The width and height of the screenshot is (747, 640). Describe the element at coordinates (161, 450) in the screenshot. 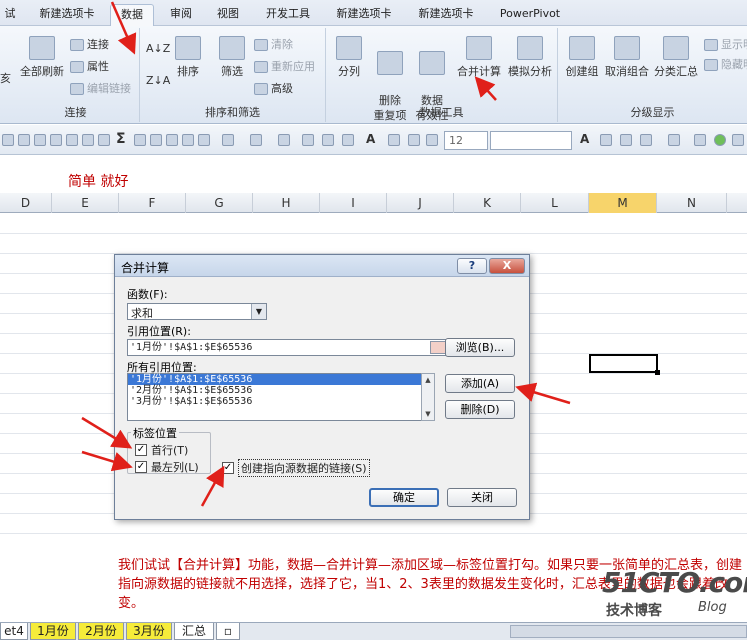

I see `top-row-checkbox: ✓ 首行(T)` at that location.